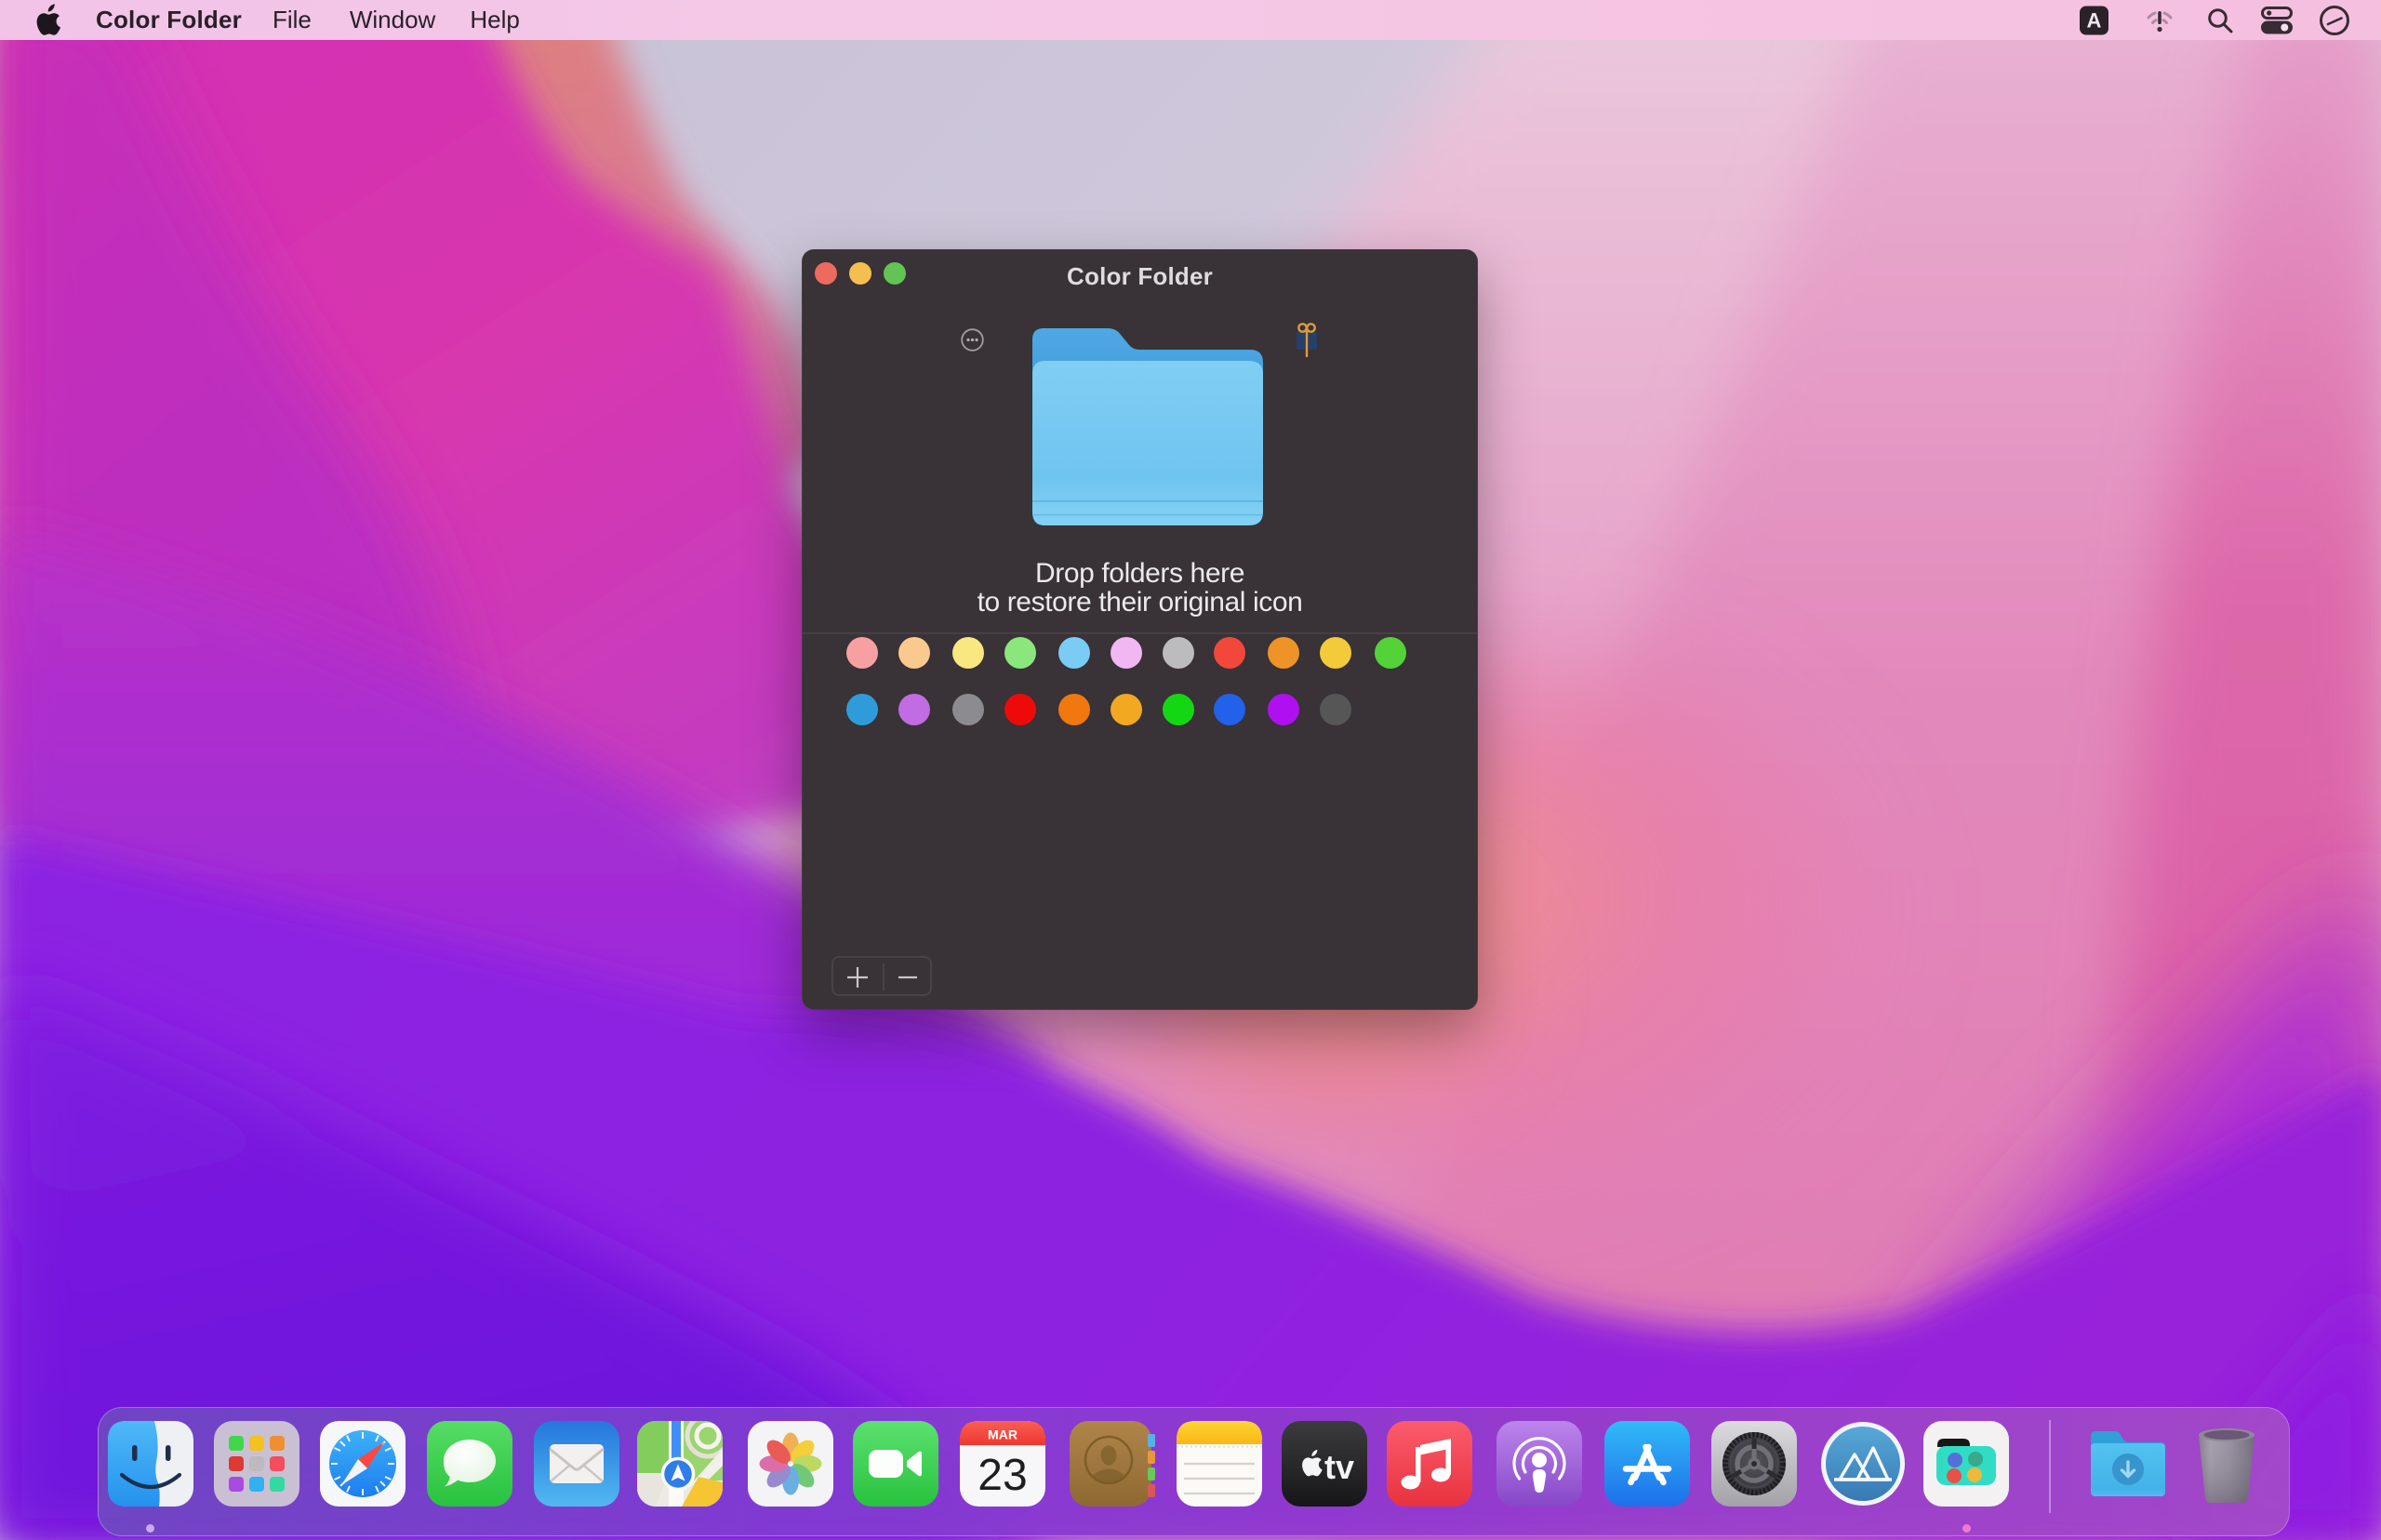 The height and width of the screenshot is (1540, 2381). What do you see at coordinates (1002, 1475) in the screenshot?
I see `svg-text: 23` at bounding box center [1002, 1475].